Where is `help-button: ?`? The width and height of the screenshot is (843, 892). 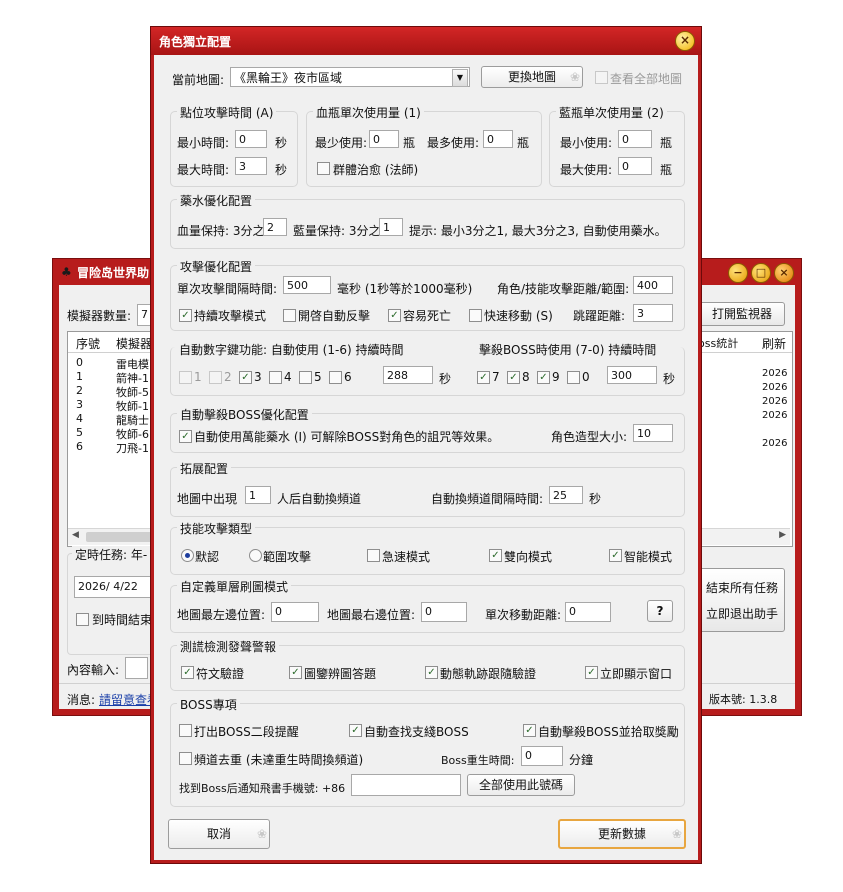 help-button: ? is located at coordinates (660, 611).